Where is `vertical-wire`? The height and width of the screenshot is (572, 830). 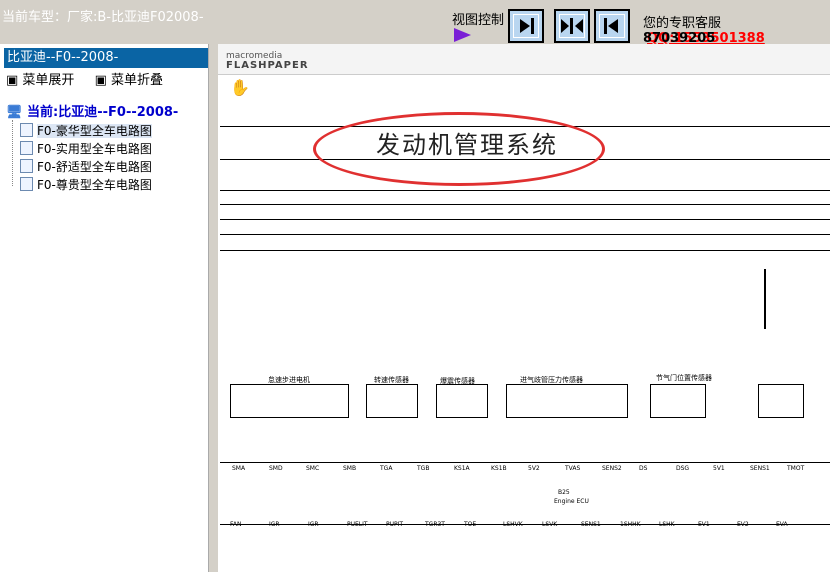 vertical-wire is located at coordinates (765, 299).